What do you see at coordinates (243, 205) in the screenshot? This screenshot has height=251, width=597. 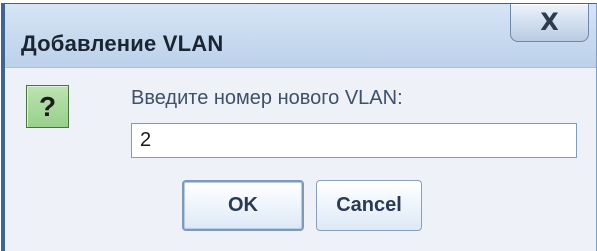 I see `ok-button: OK` at bounding box center [243, 205].